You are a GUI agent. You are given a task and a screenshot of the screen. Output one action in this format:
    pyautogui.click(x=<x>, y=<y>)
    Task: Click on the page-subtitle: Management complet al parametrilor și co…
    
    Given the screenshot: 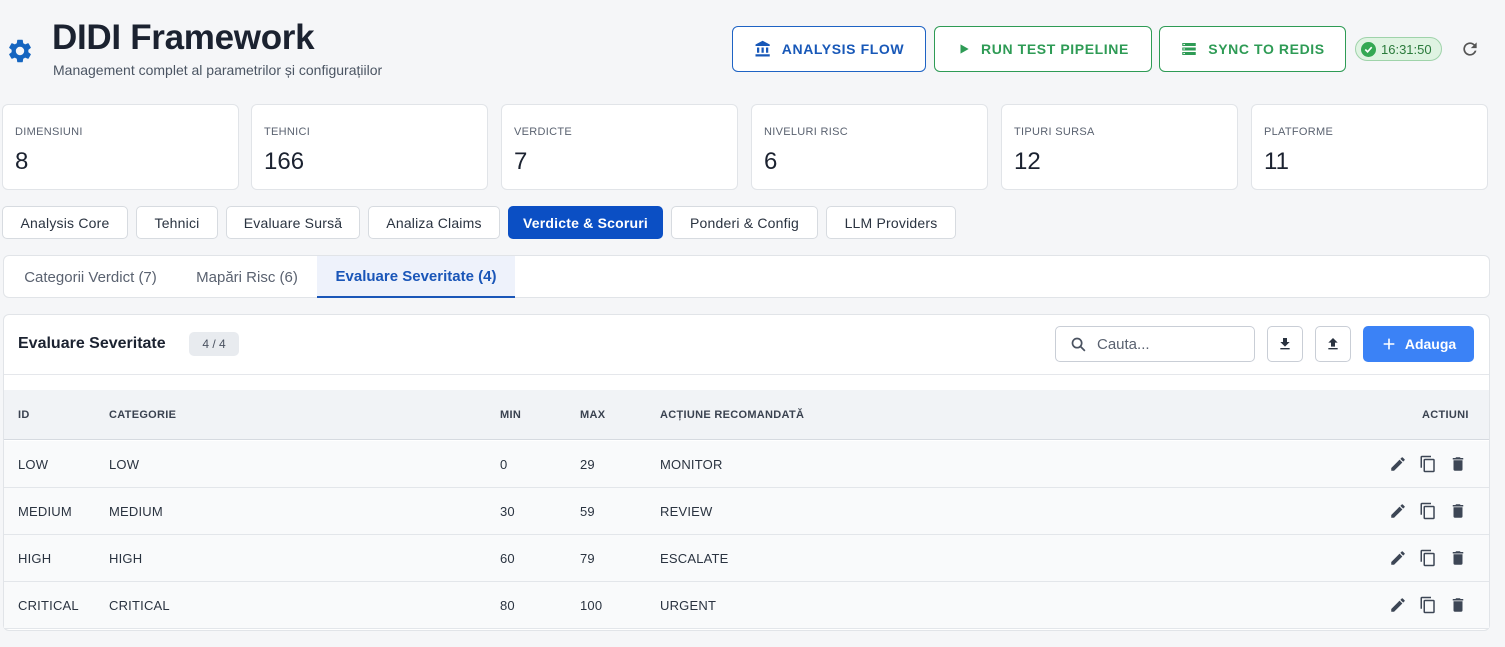 What is the action you would take?
    pyautogui.click(x=218, y=70)
    